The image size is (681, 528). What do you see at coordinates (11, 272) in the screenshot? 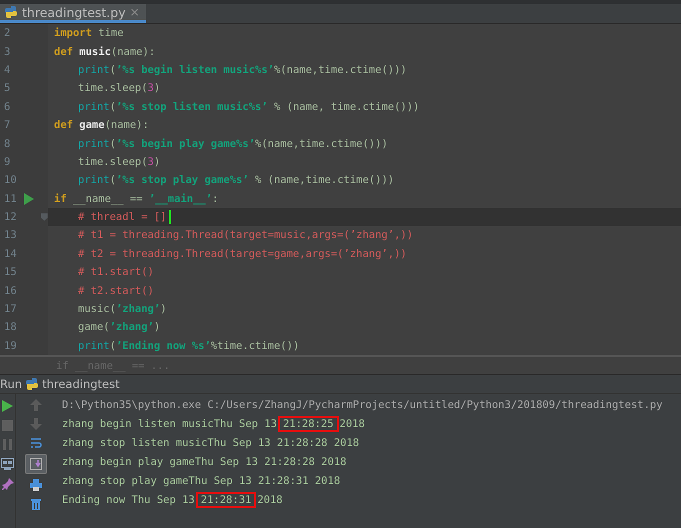
I see `line-number: 15` at bounding box center [11, 272].